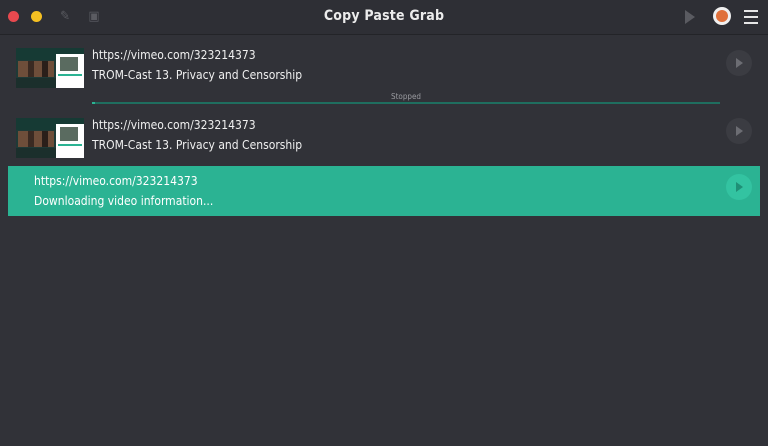  Describe the element at coordinates (406, 96) in the screenshot. I see `download-status: Stopped` at that location.